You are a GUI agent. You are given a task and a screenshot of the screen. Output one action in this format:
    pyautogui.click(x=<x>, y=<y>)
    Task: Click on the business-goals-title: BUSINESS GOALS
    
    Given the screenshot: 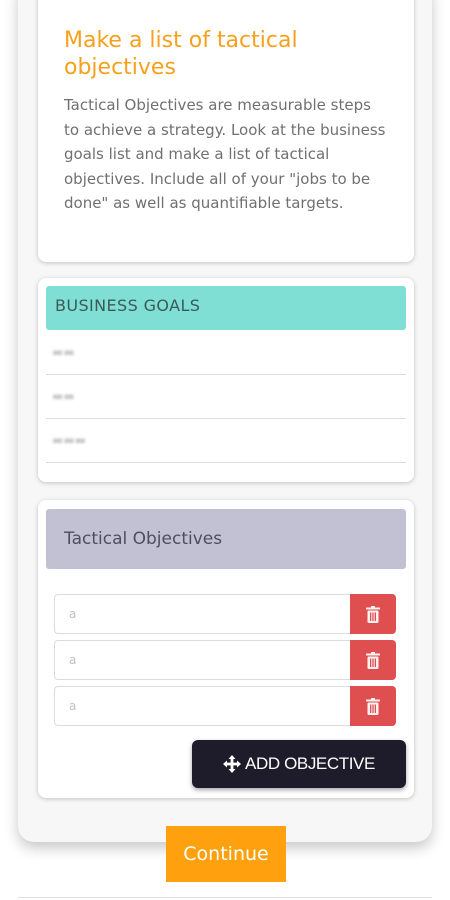 What is the action you would take?
    pyautogui.click(x=128, y=305)
    